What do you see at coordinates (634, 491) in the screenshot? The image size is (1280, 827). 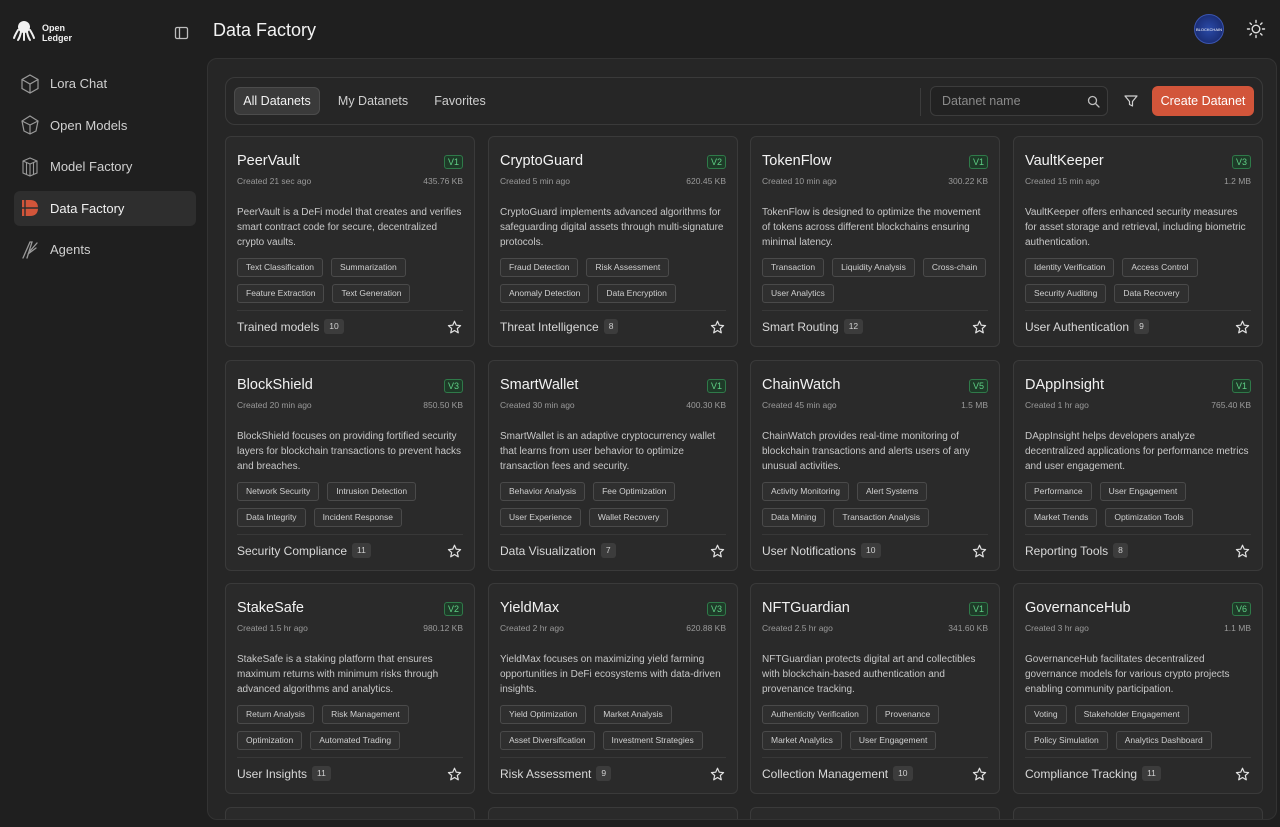 I see `tag-chip: Fee Optimization` at bounding box center [634, 491].